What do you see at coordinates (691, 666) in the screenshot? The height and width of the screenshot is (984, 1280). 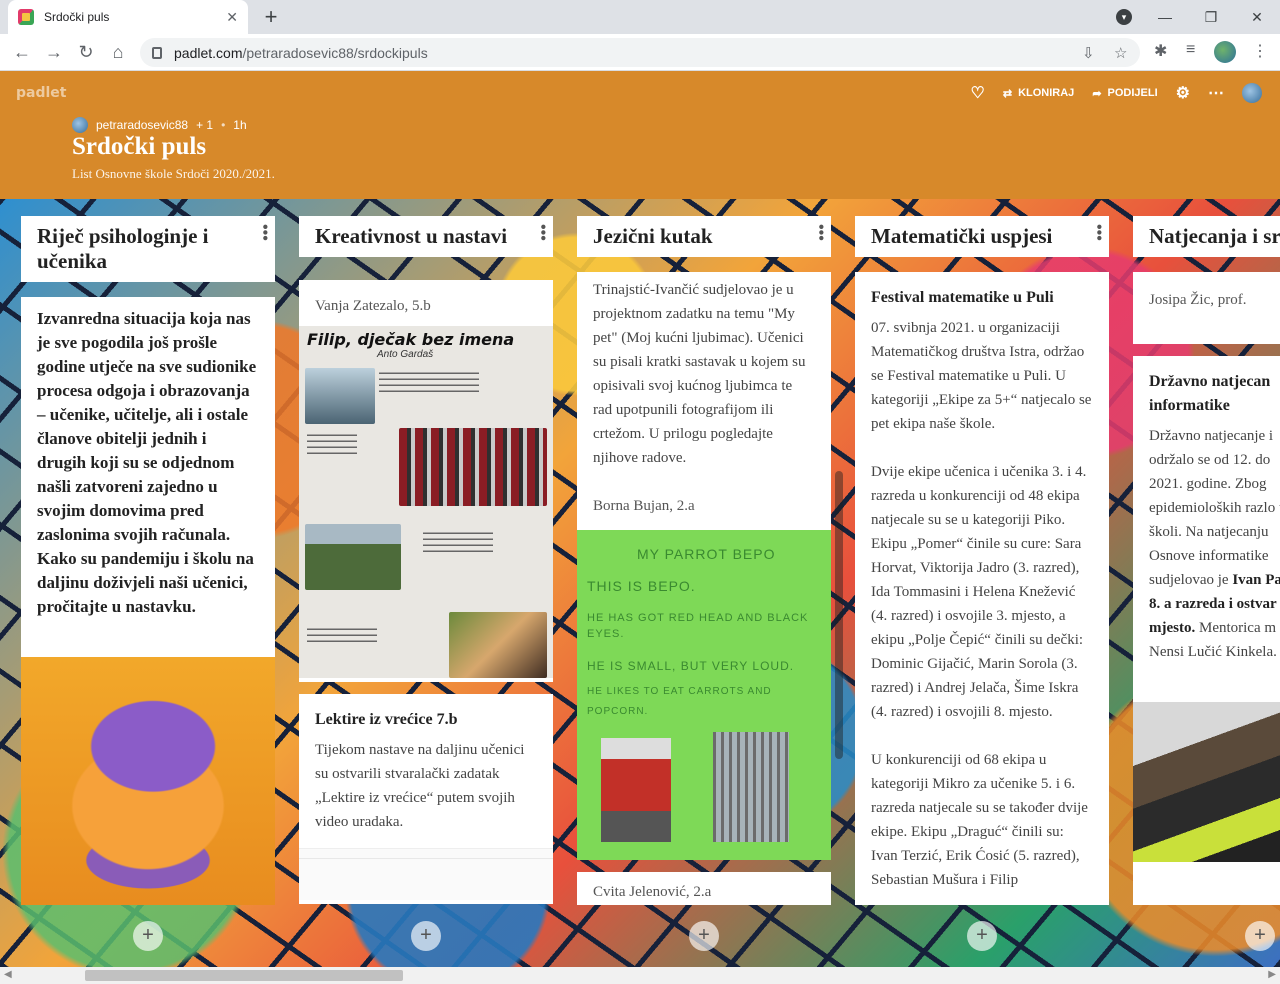 I see `parrot-line: HE IS SMALL, BUT VERY LOUD.` at bounding box center [691, 666].